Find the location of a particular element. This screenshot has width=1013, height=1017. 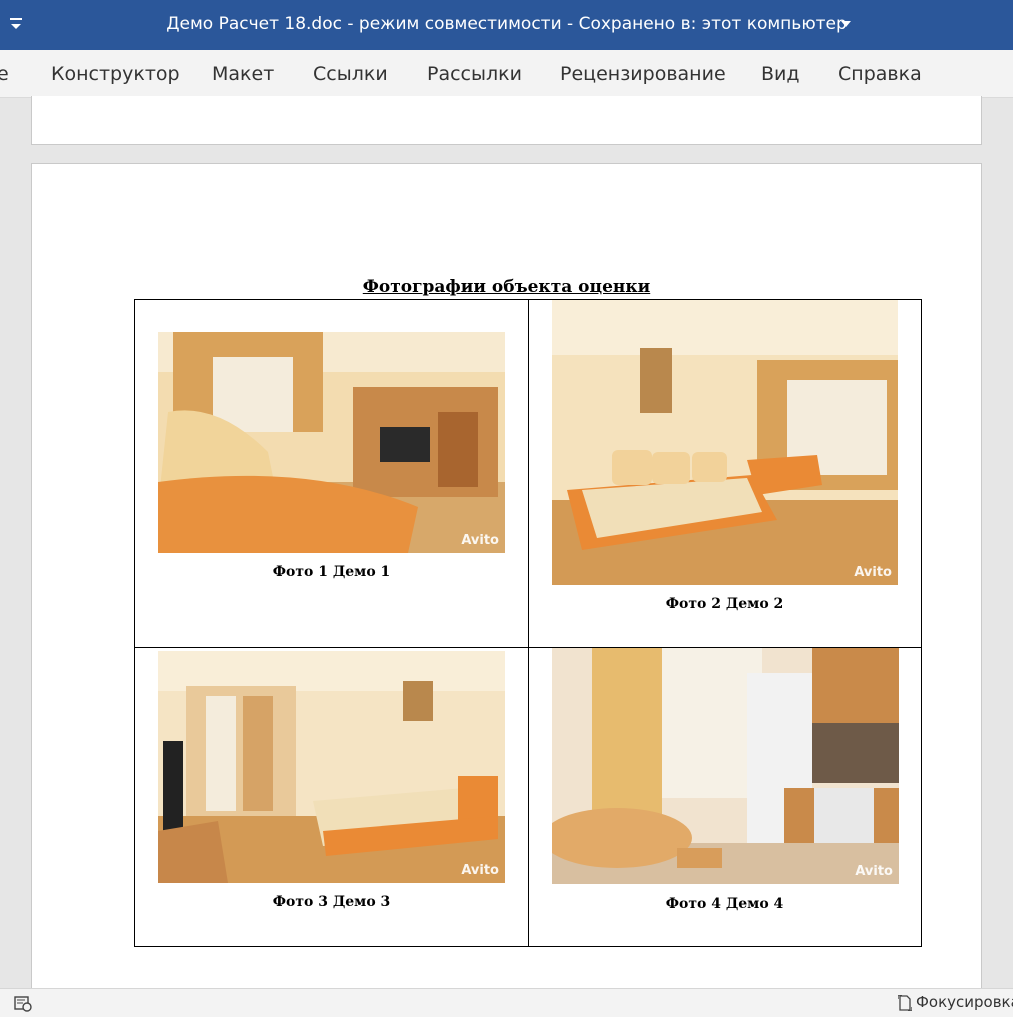

photo-caption: Фото 3 Демо 3 is located at coordinates (331, 902).